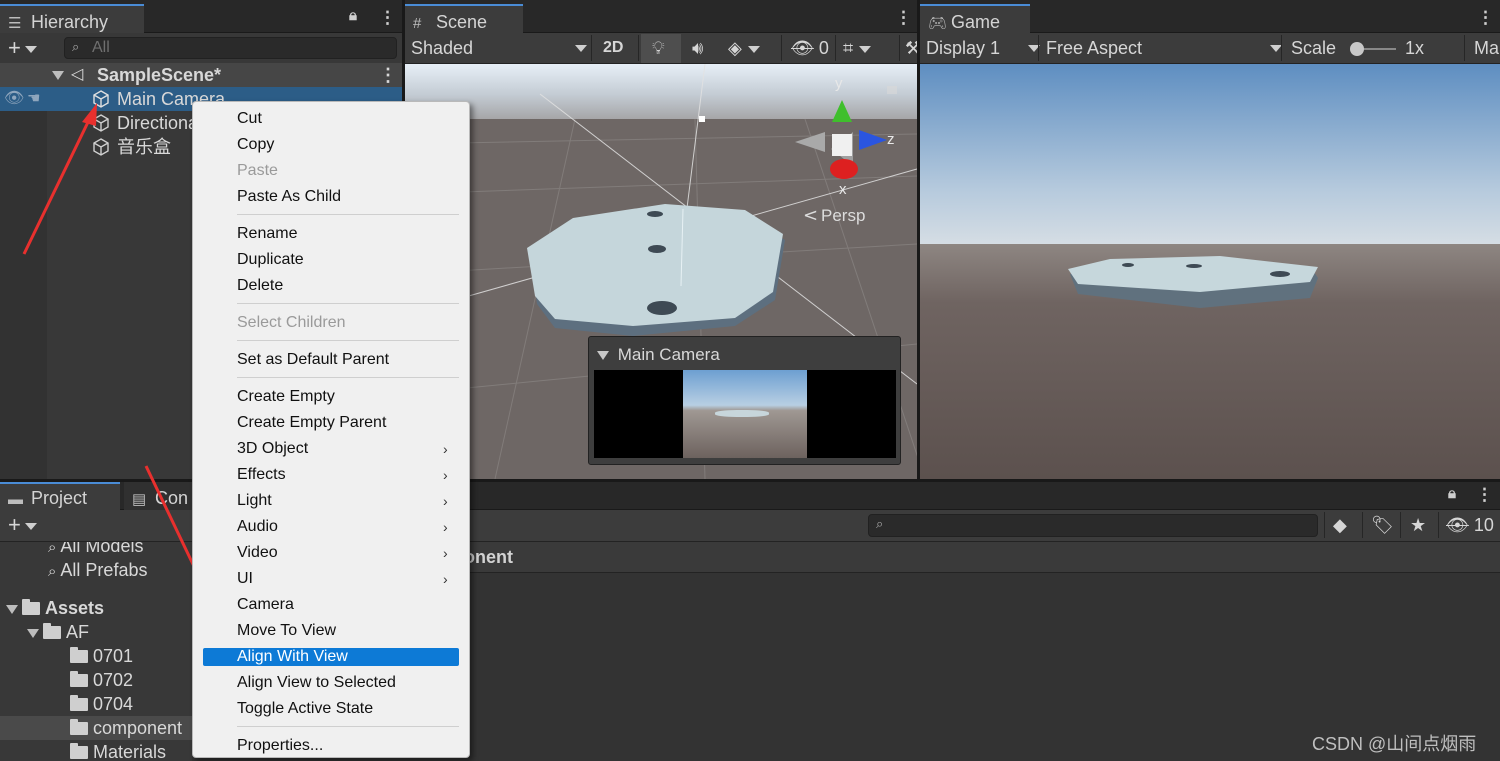  Describe the element at coordinates (55, 608) in the screenshot. I see `folder-assets: Assets` at that location.